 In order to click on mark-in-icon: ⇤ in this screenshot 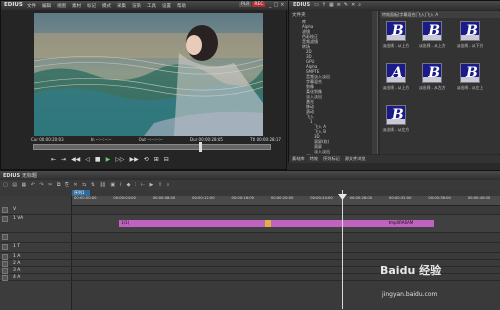, I will do `click(53, 159)`.